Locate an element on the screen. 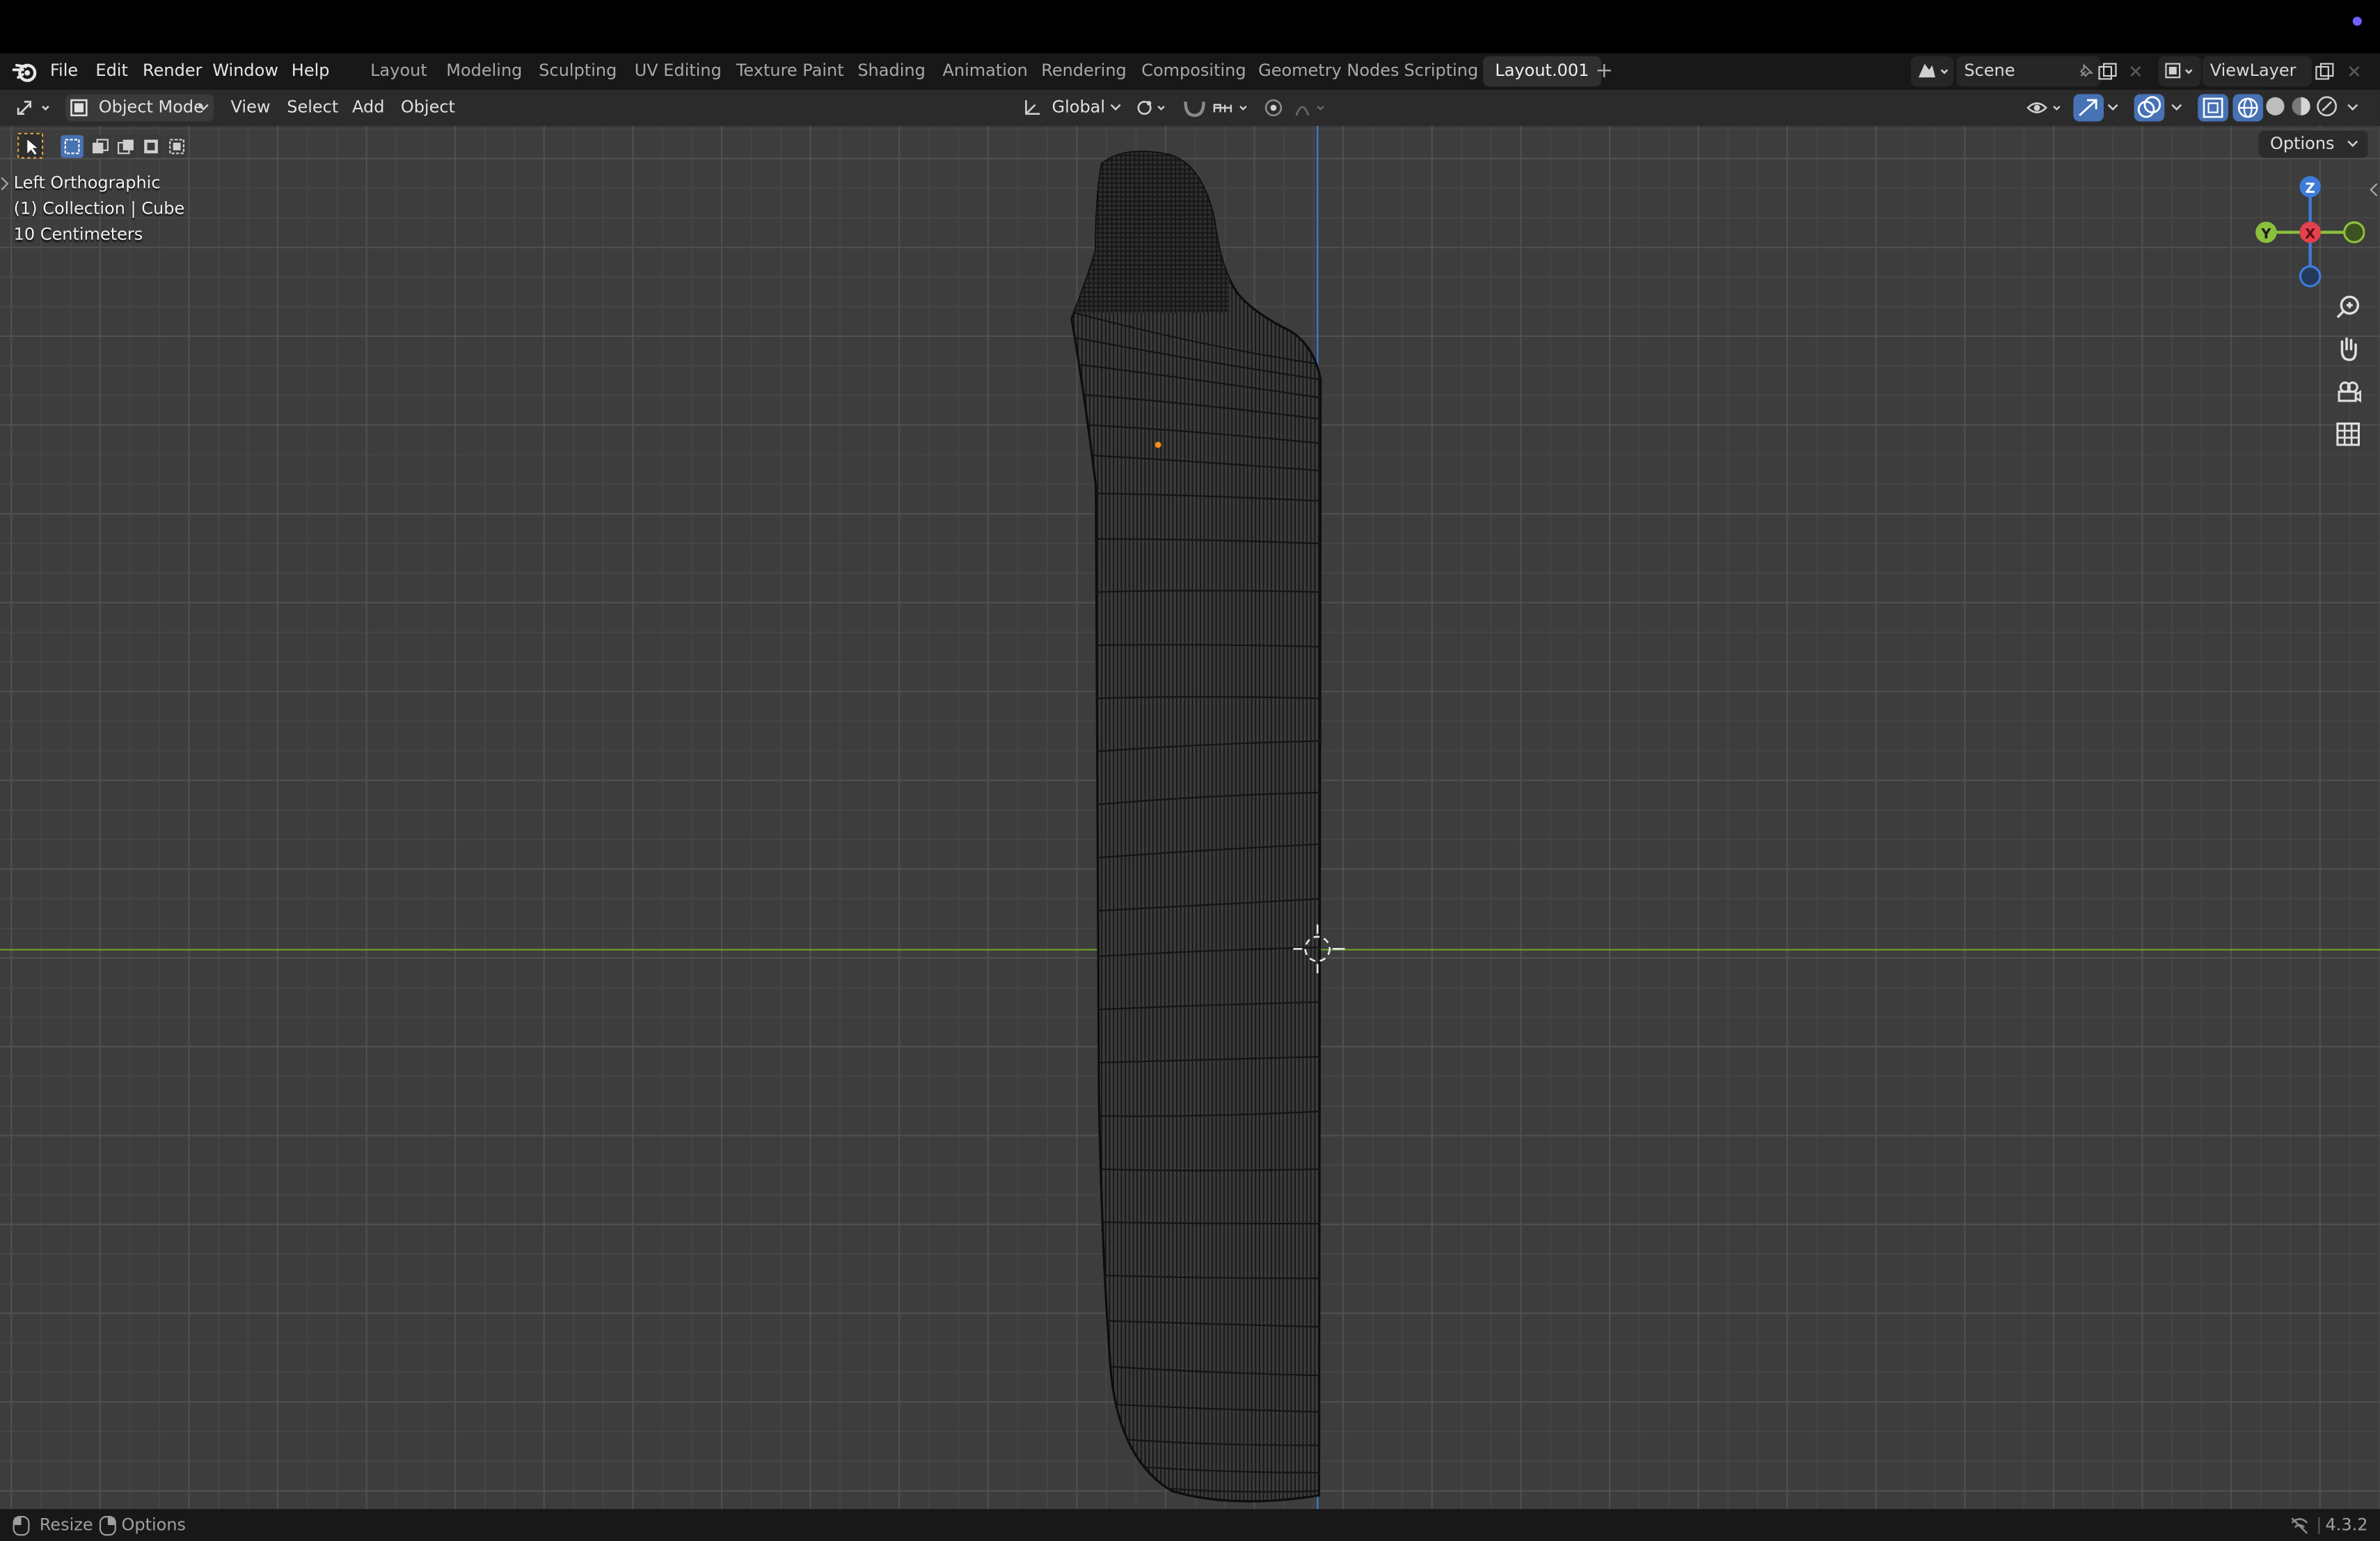 Image resolution: width=2380 pixels, height=1541 pixels. gizmo-toggle-button is located at coordinates (2088, 108).